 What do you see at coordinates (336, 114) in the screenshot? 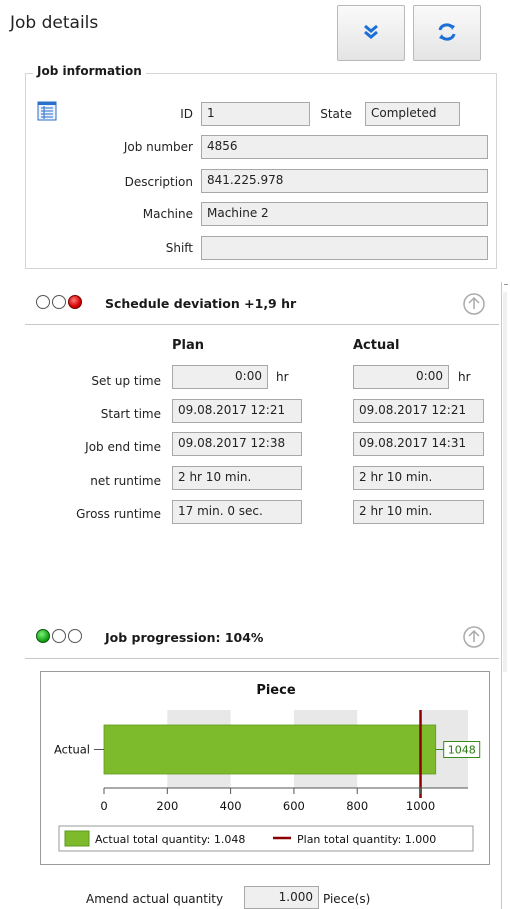
I see `state-label: State` at bounding box center [336, 114].